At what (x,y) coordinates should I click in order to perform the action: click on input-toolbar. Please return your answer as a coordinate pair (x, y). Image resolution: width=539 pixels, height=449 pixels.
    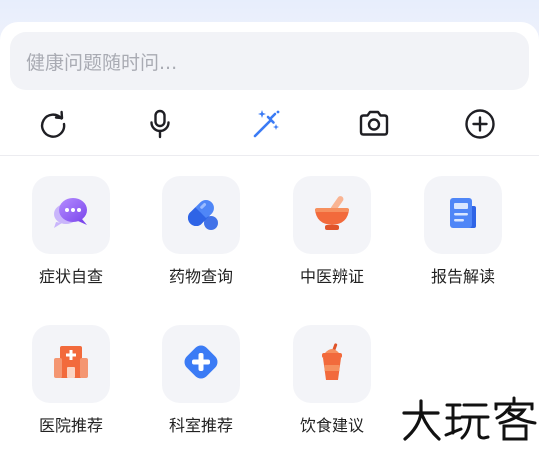
    Looking at the image, I should click on (269, 126).